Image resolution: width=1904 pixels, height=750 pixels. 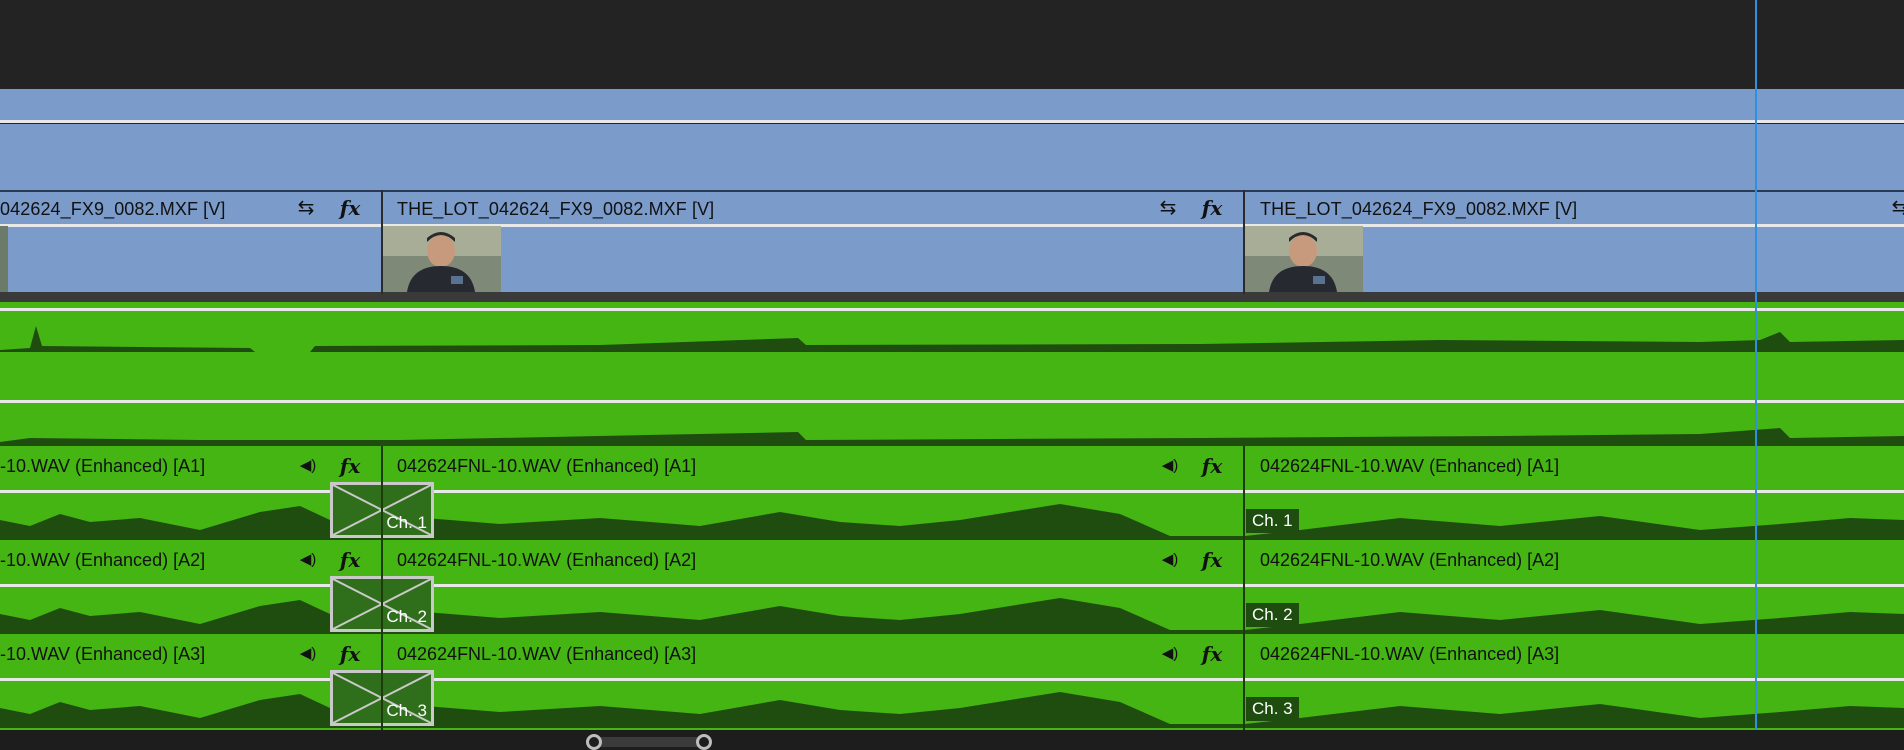 What do you see at coordinates (102, 560) in the screenshot?
I see `audio-clip-label: -10.WAV (Enhanced) [A2]` at bounding box center [102, 560].